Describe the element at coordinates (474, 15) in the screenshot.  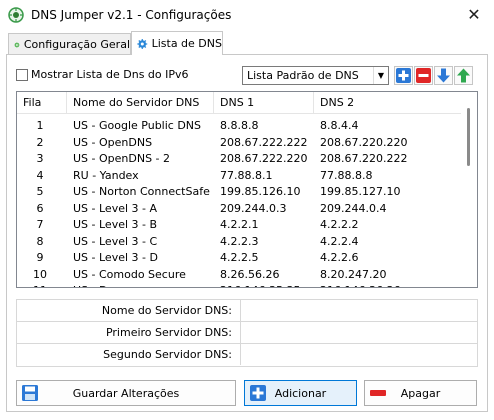
I see `close-button: ✕` at that location.